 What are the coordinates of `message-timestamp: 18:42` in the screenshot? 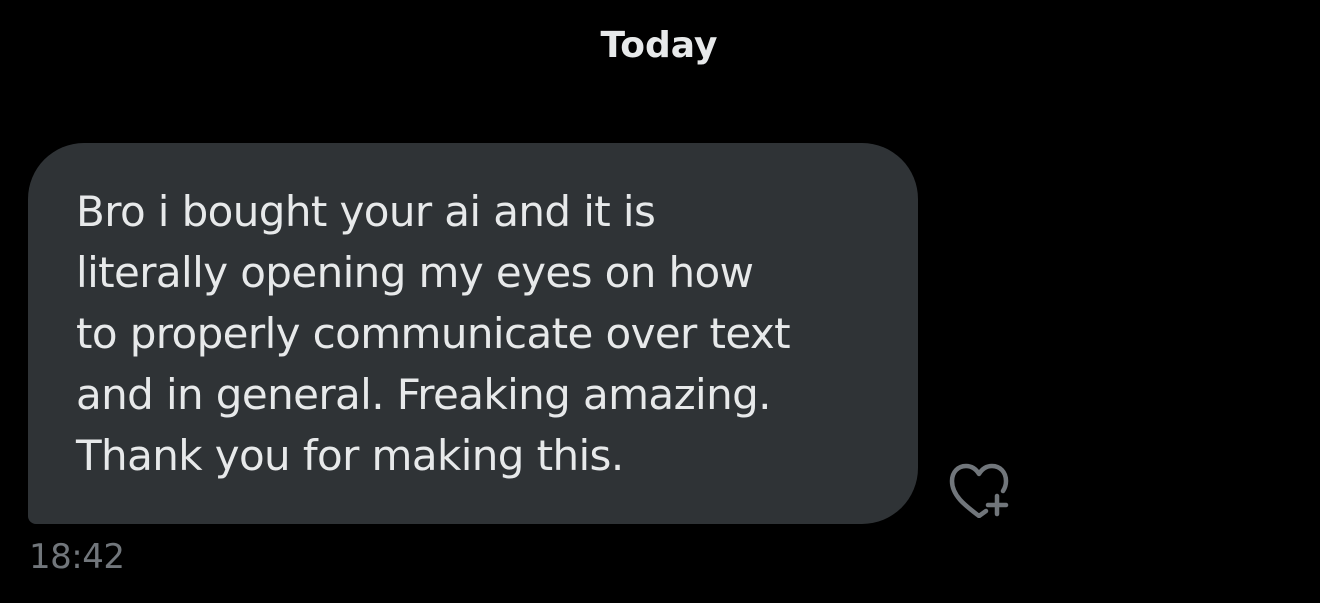 It's located at (77, 557).